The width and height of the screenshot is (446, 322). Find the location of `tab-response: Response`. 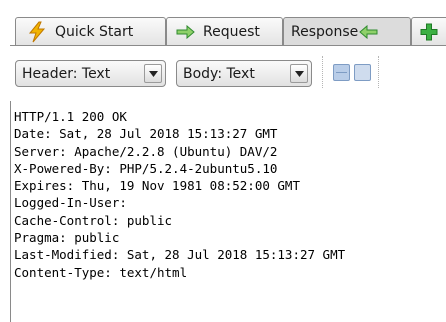

tab-response: Response is located at coordinates (347, 31).